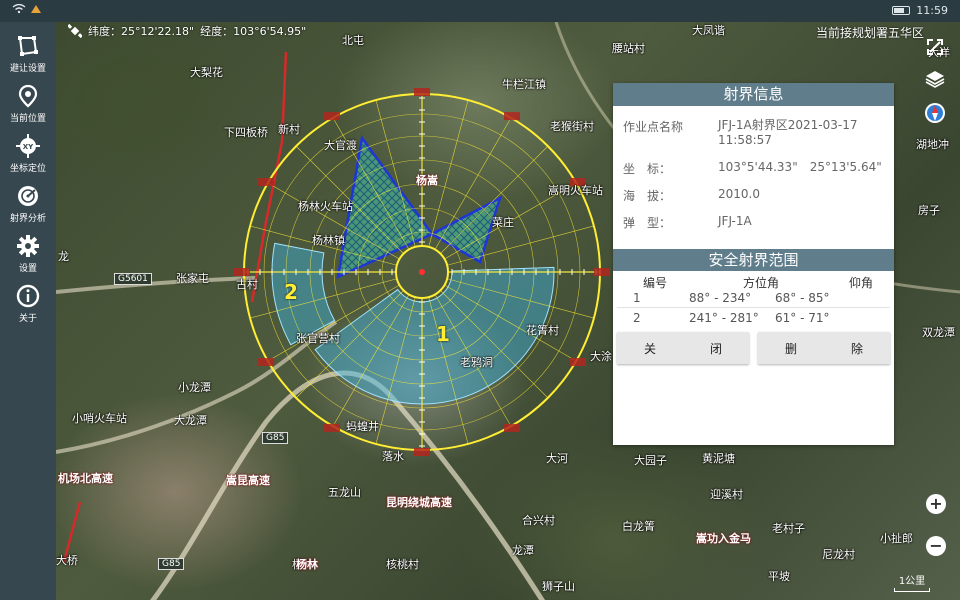 This screenshot has width=960, height=600. I want to click on polygon-edit-icon, so click(28, 46).